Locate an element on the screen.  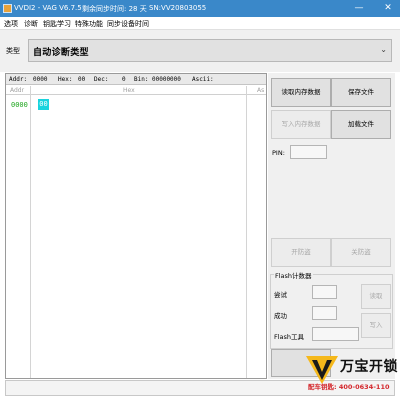
flash-counter-group: Flash计数器 尝试 成功 Flash工具 读取 写入 is located at coordinates (331, 309).